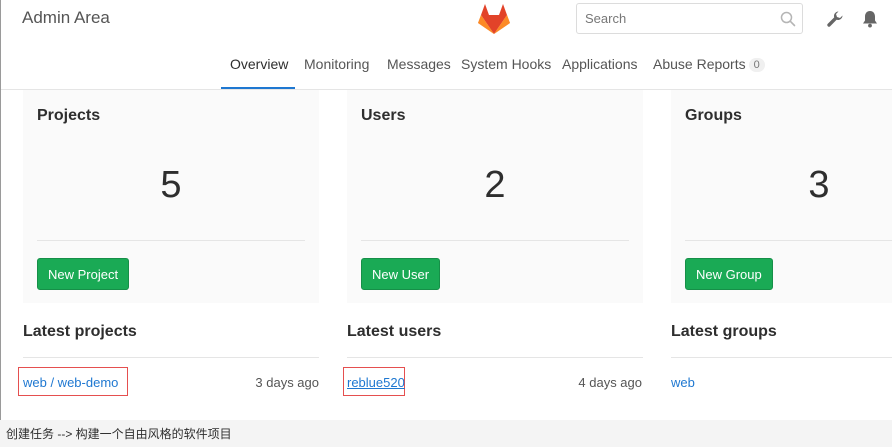 Image resolution: width=892 pixels, height=447 pixels. What do you see at coordinates (446, 433) in the screenshot?
I see `caption-text: 创建任务 --> 构建一个自由风格的软件项目` at bounding box center [446, 433].